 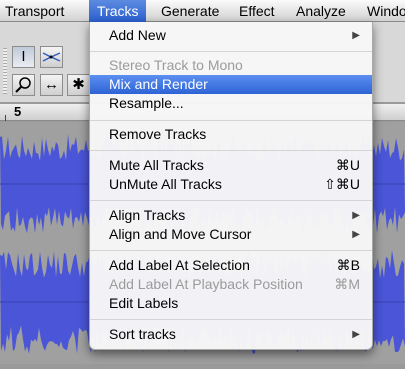 I want to click on menu-item-label: Add Label At Selection, so click(x=179, y=265).